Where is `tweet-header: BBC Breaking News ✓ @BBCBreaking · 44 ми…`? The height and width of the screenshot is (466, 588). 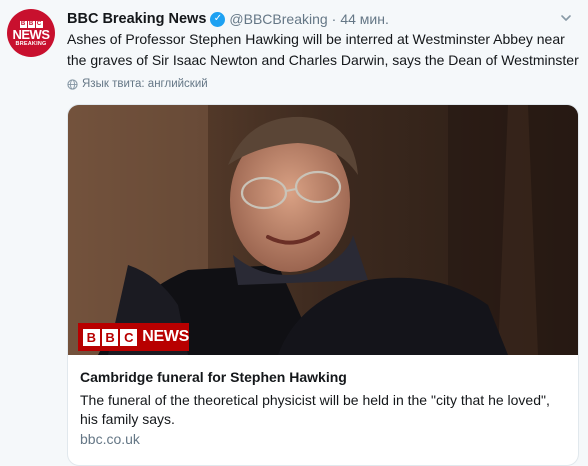
tweet-header: BBC Breaking News ✓ @BBCBreaking · 44 ми… is located at coordinates (307, 19).